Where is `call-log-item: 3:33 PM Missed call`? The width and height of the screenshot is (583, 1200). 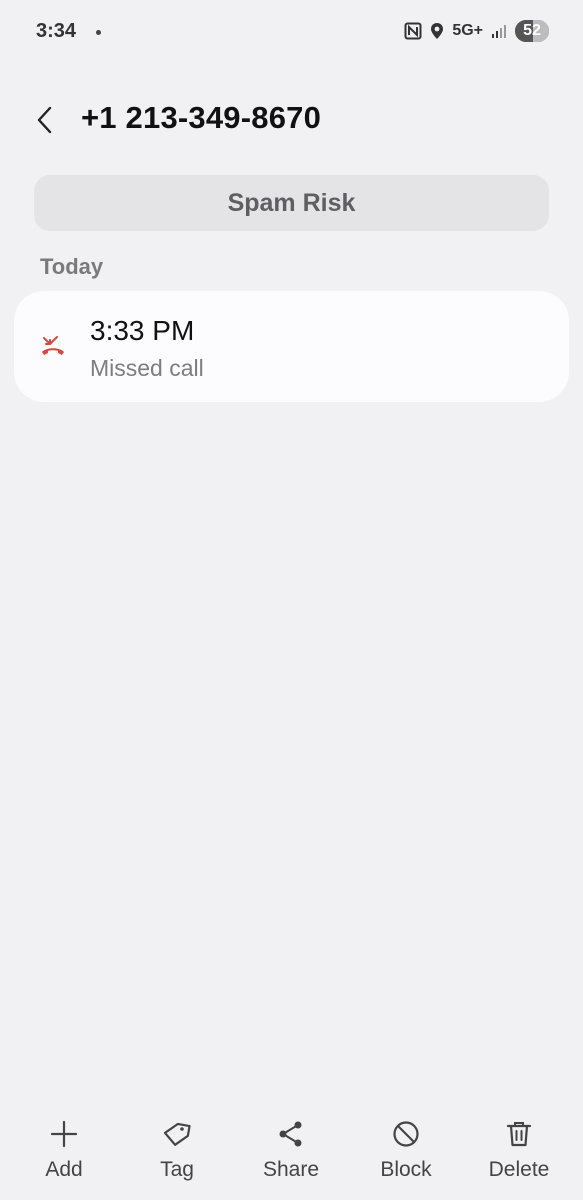
call-log-item: 3:33 PM Missed call is located at coordinates (291, 346).